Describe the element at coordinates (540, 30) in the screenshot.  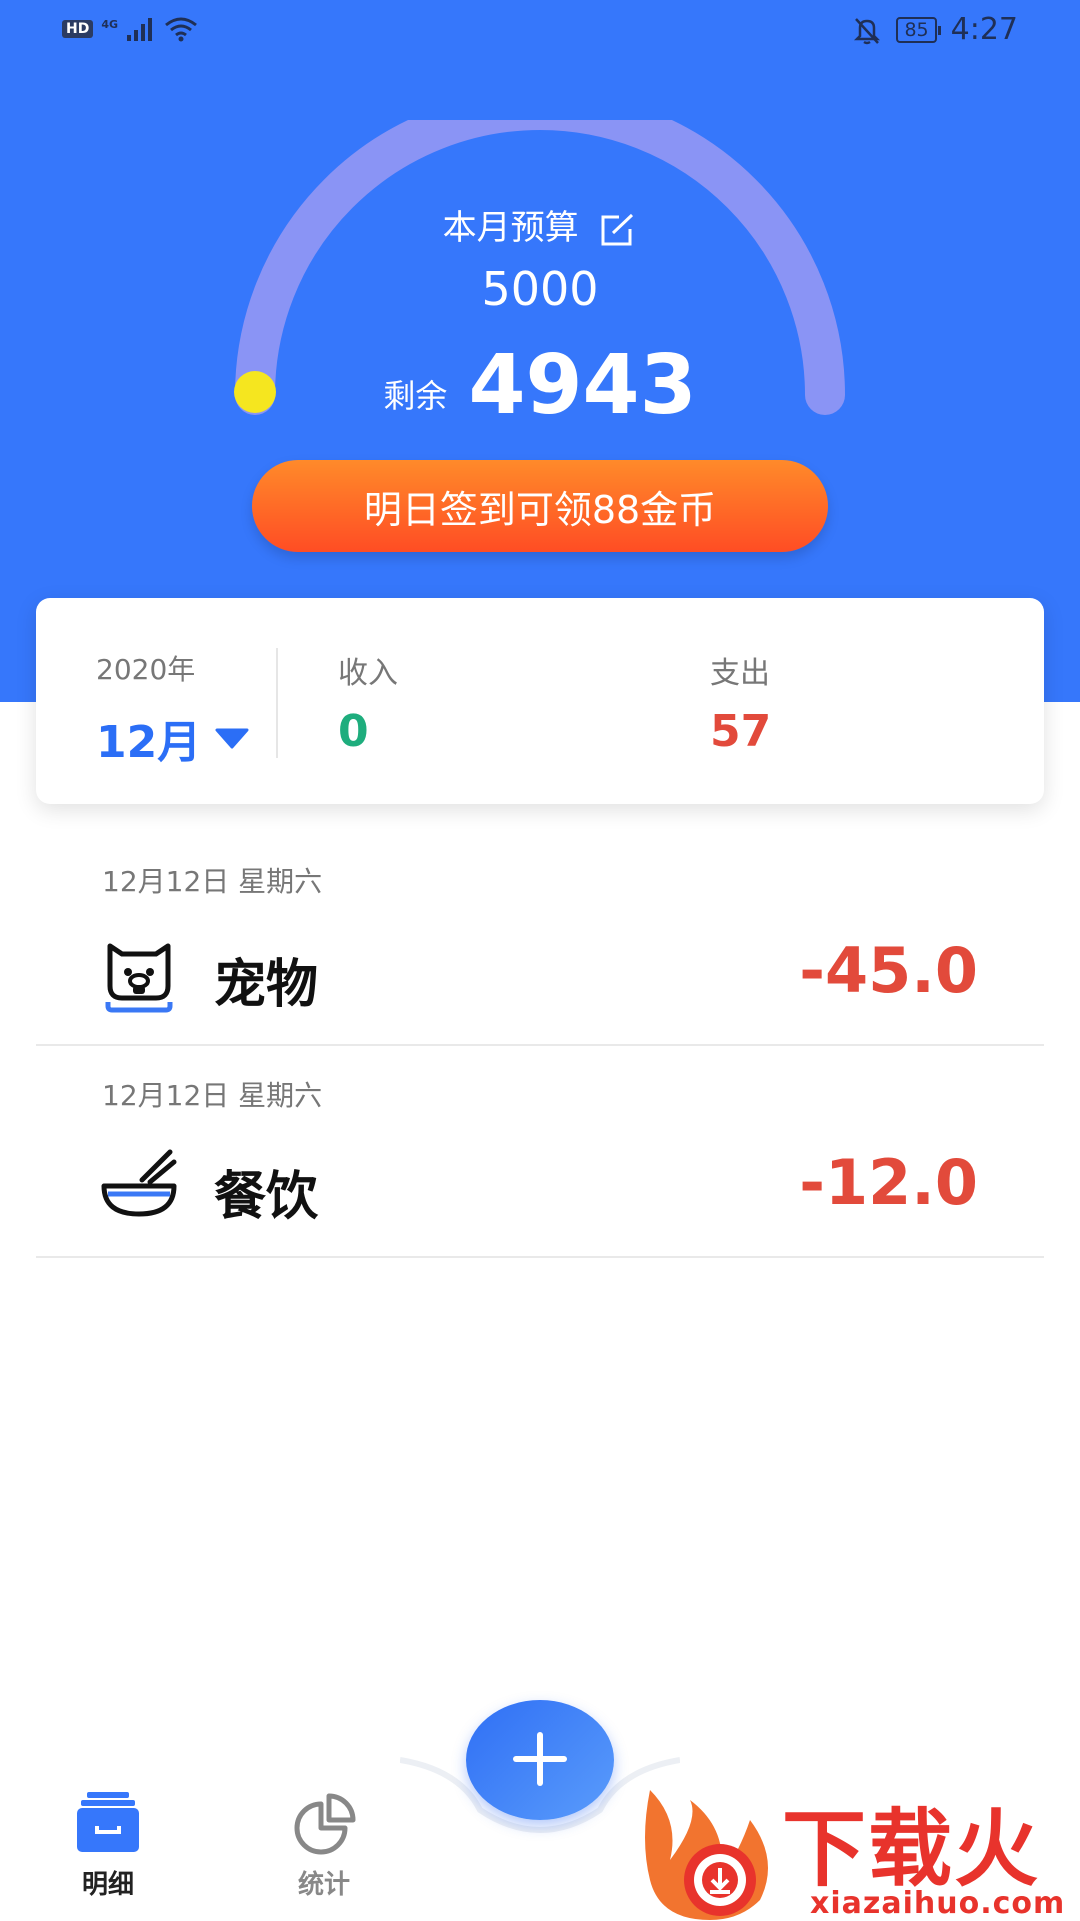
I see `status-bar: HD 4G 85 4:27` at that location.